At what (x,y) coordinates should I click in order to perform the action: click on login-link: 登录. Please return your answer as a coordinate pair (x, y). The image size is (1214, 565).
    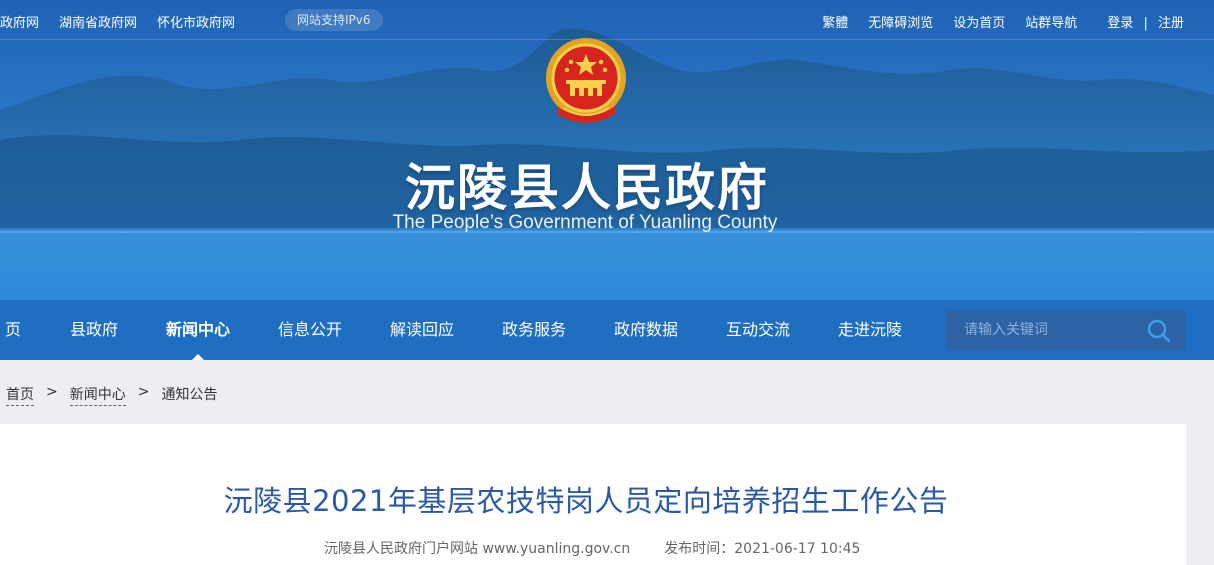
    Looking at the image, I should click on (1120, 23).